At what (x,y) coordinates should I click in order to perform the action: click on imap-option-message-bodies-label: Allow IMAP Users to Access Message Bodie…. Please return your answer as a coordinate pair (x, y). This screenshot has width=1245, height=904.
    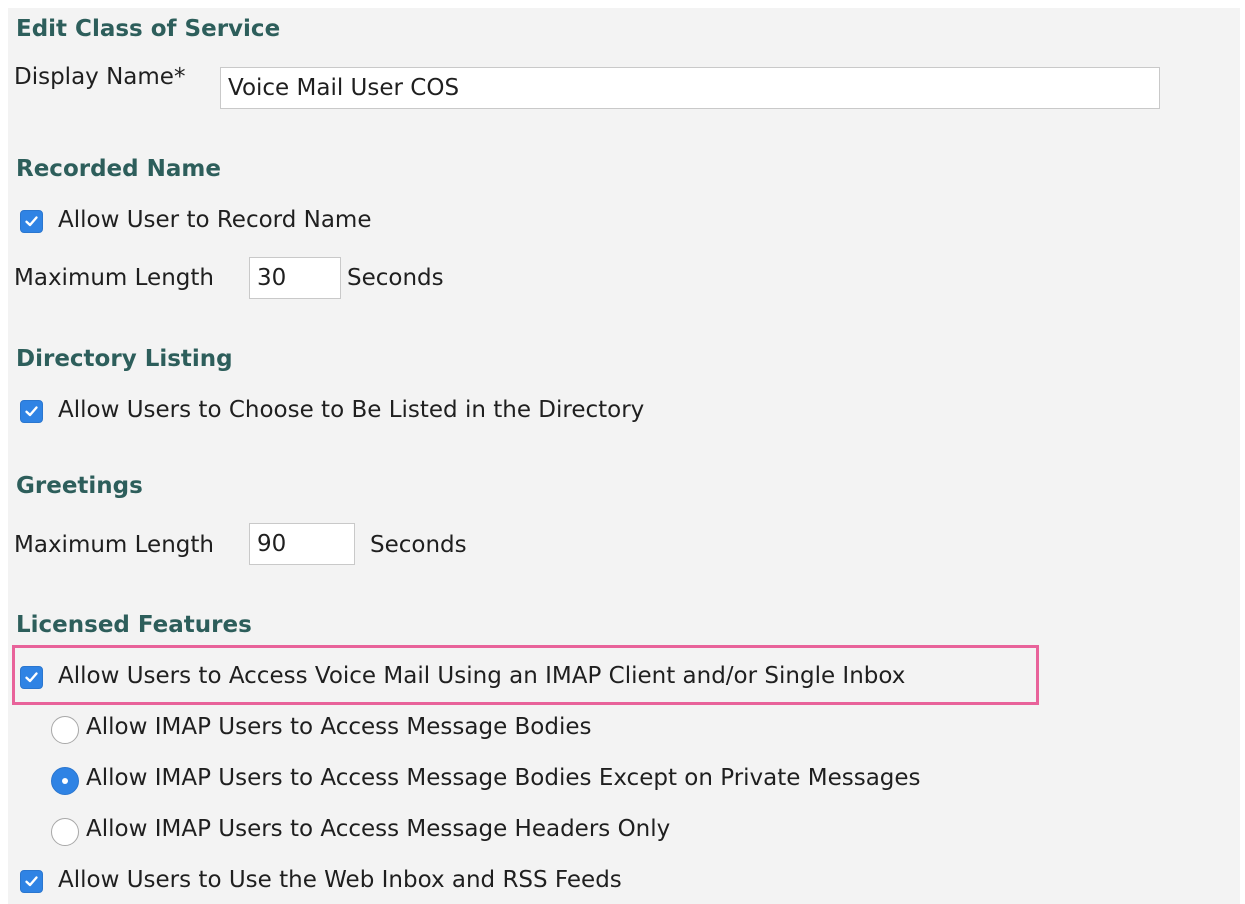
    Looking at the image, I should click on (339, 727).